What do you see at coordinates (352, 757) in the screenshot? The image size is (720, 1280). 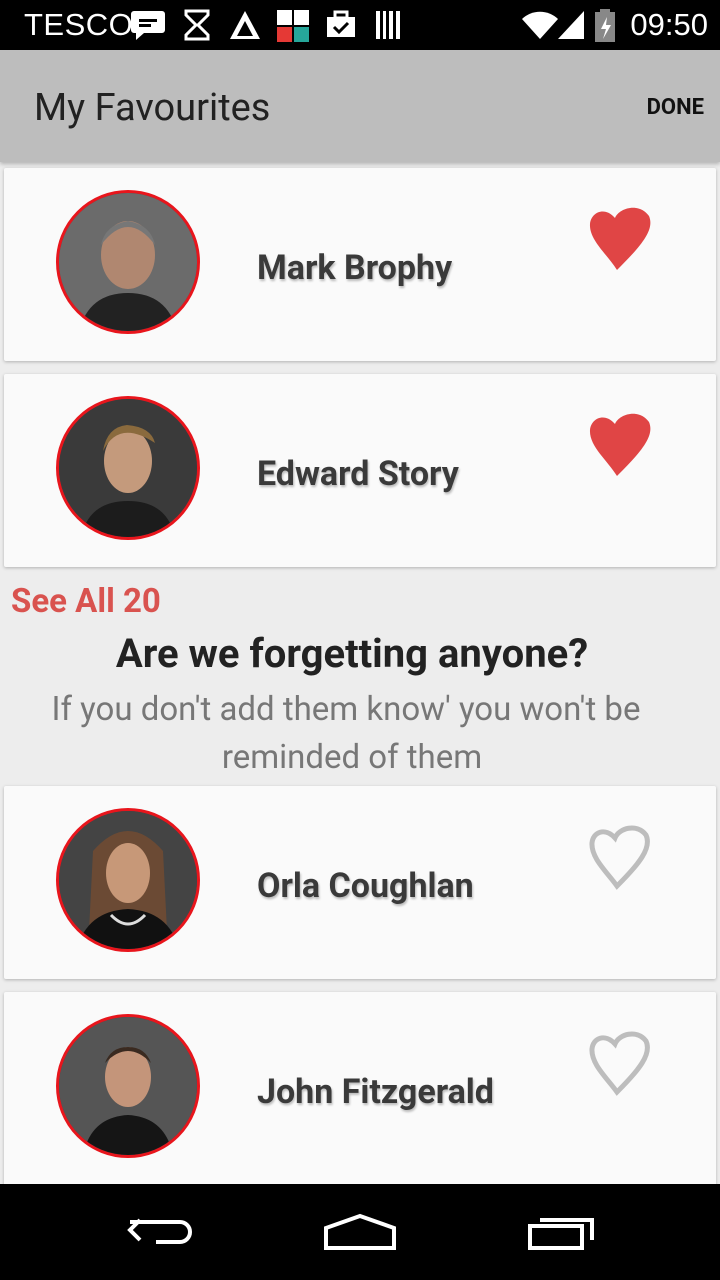 I see `prompt-subtitle-line2: reminded of them` at bounding box center [352, 757].